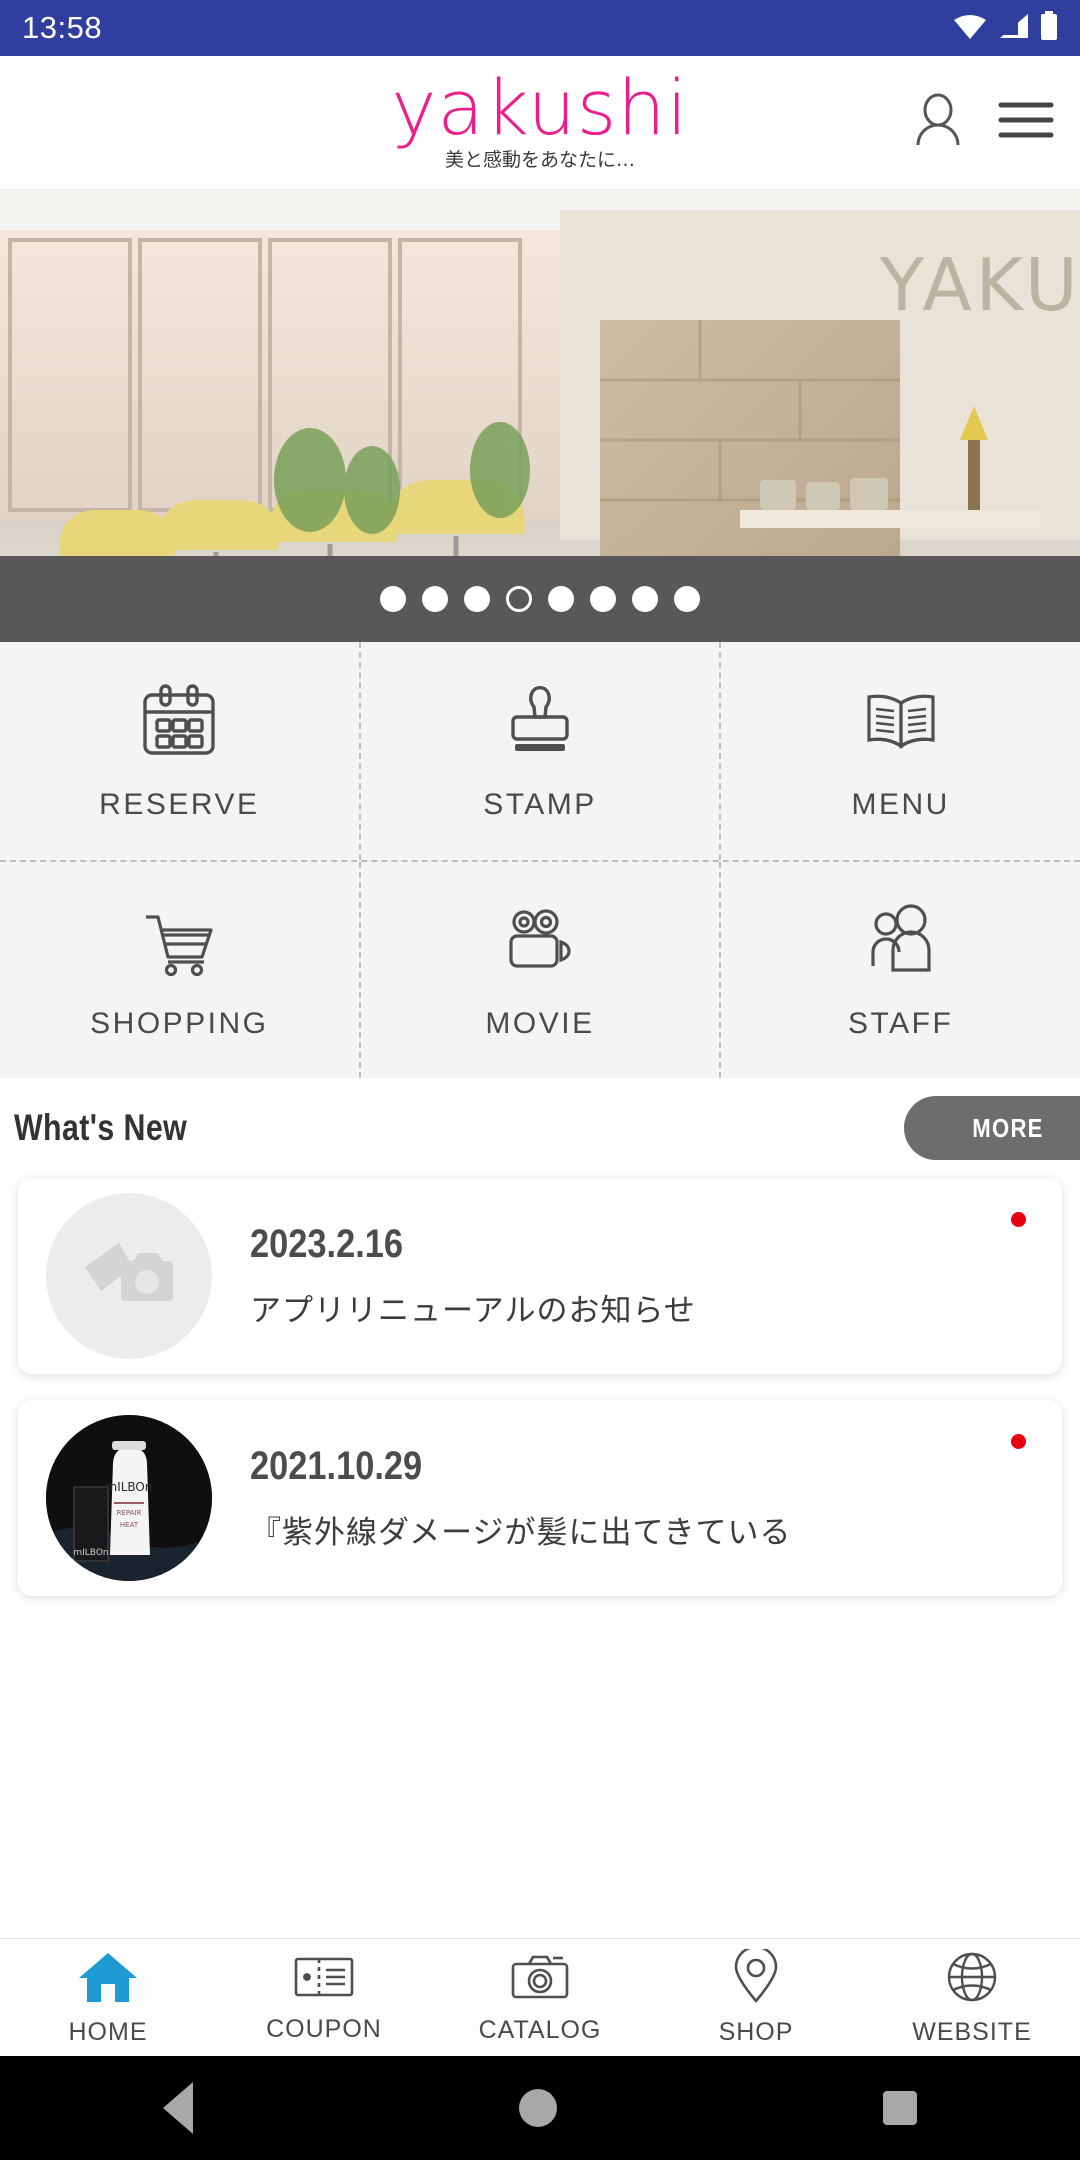  I want to click on quick-menu-item-staff: STAFF, so click(899, 970).